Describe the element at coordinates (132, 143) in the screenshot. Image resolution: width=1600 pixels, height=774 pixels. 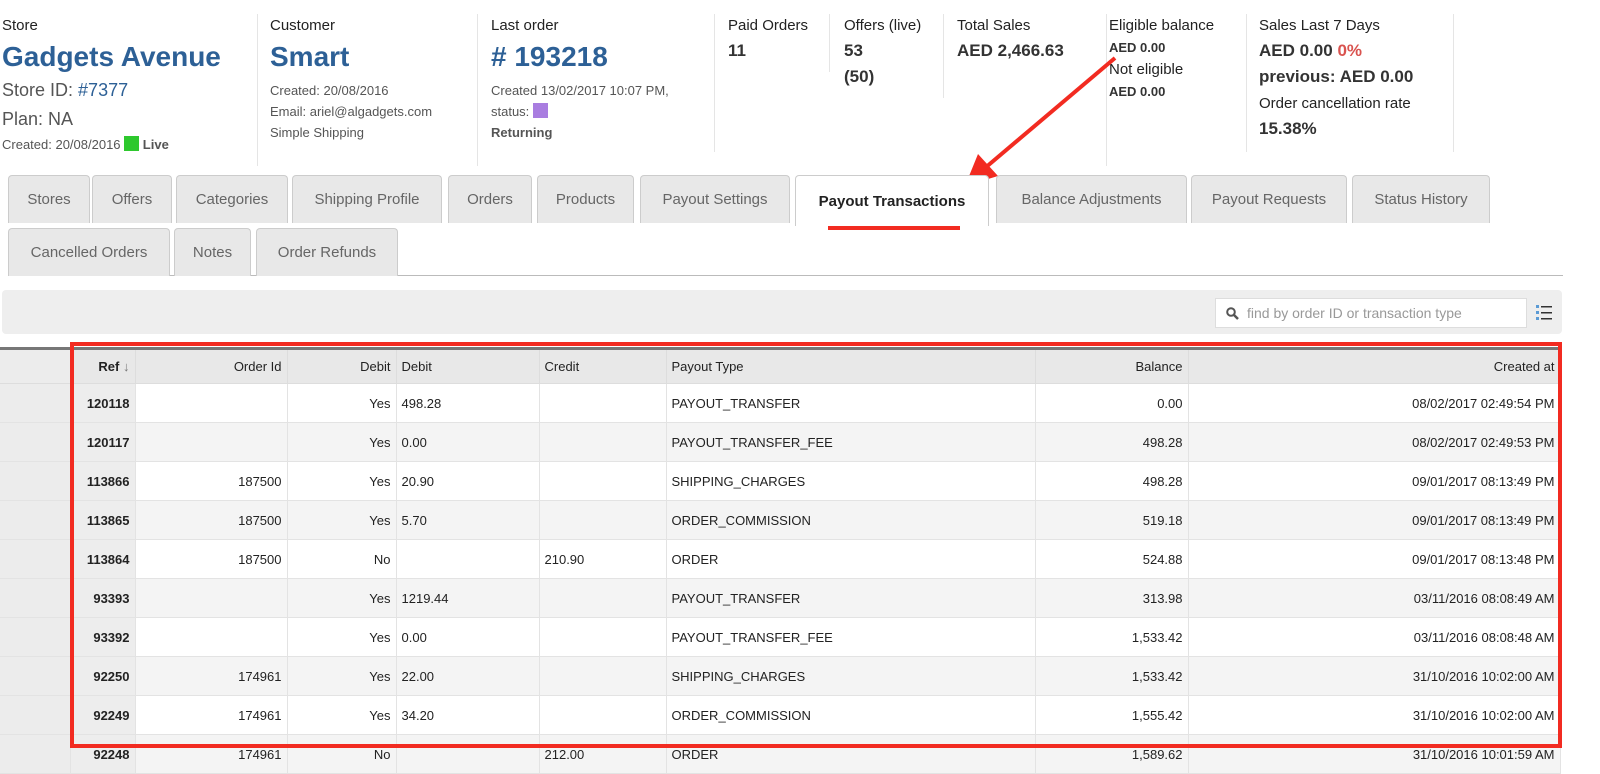
I see `live-status-indicator` at that location.